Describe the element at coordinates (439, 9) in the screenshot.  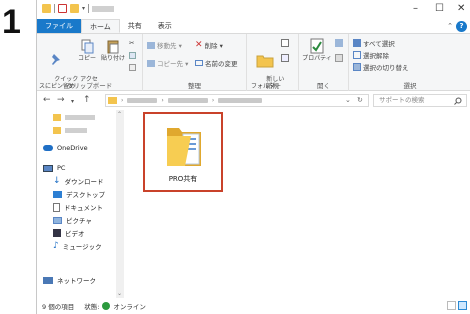
I see `maximize-button: ☐` at that location.